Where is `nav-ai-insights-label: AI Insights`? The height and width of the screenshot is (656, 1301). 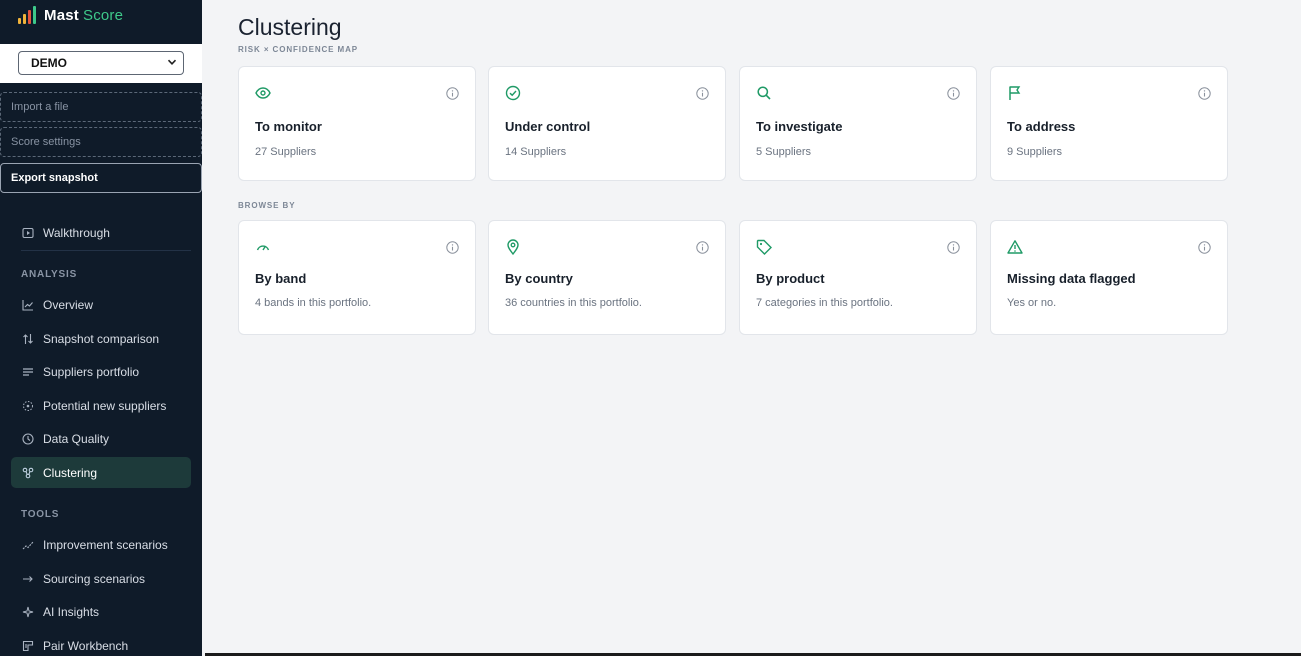 nav-ai-insights-label: AI Insights is located at coordinates (71, 611).